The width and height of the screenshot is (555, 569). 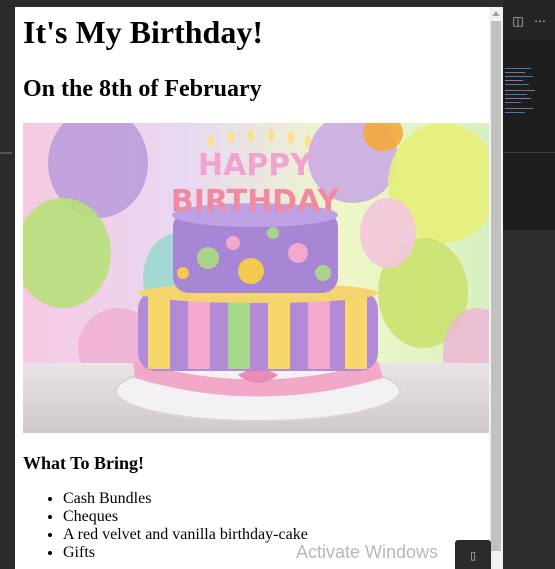 I want to click on editor-toolbar: ◫ ⋯, so click(x=529, y=21).